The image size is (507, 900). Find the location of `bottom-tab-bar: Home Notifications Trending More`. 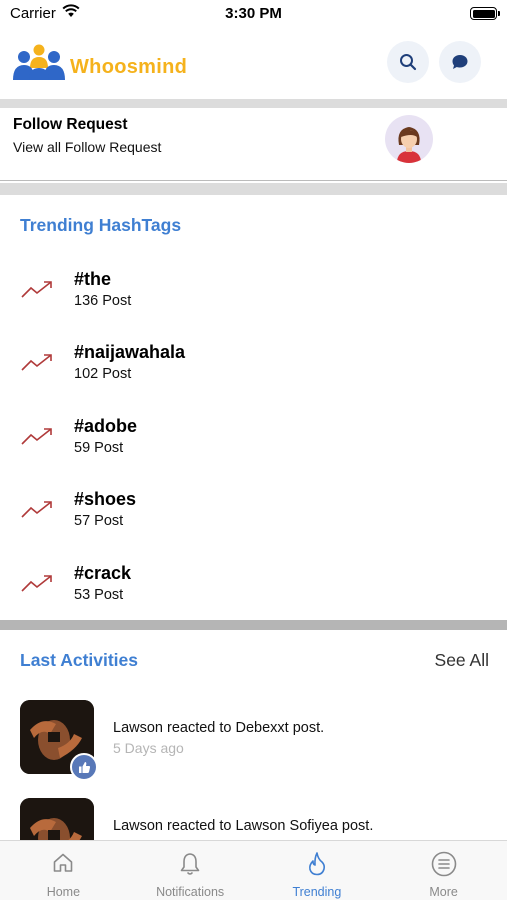

bottom-tab-bar: Home Notifications Trending More is located at coordinates (253, 870).